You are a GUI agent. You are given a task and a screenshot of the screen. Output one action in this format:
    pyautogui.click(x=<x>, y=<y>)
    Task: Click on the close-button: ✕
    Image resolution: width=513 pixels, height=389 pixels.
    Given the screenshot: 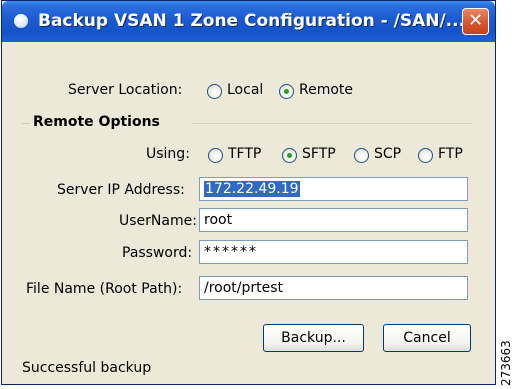 What is the action you would take?
    pyautogui.click(x=475, y=21)
    